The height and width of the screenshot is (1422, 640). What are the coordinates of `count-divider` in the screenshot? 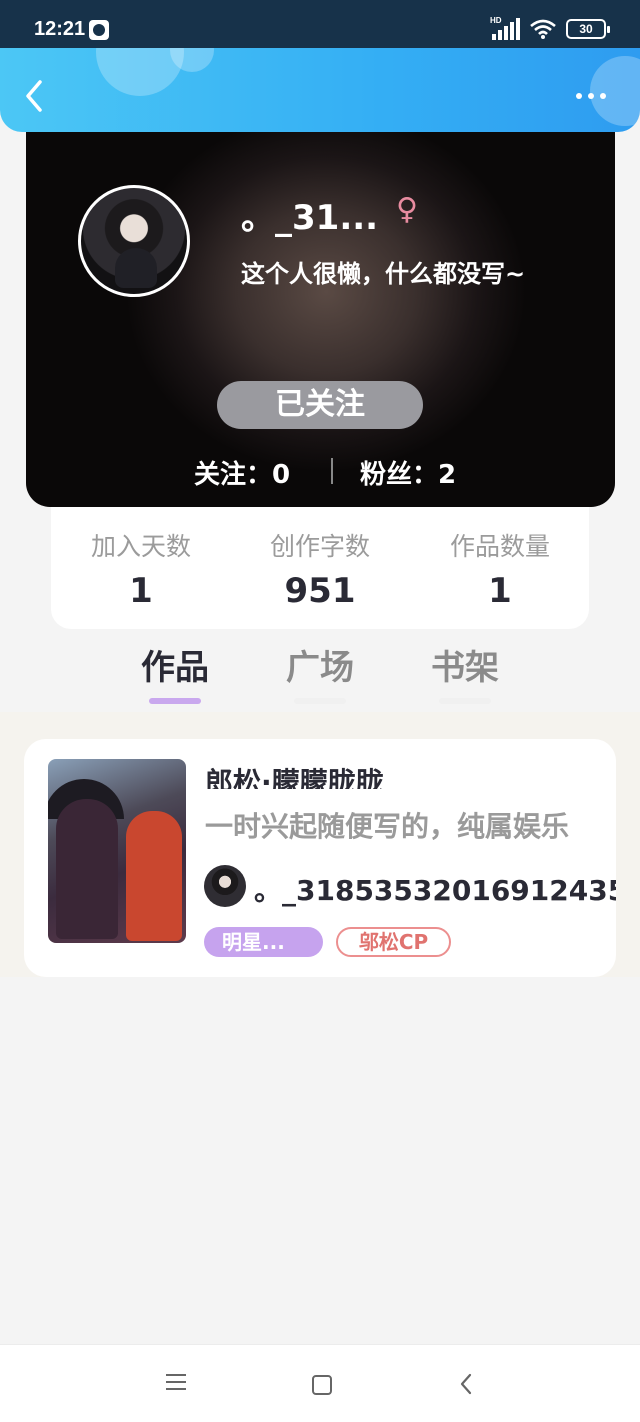 It's located at (332, 471).